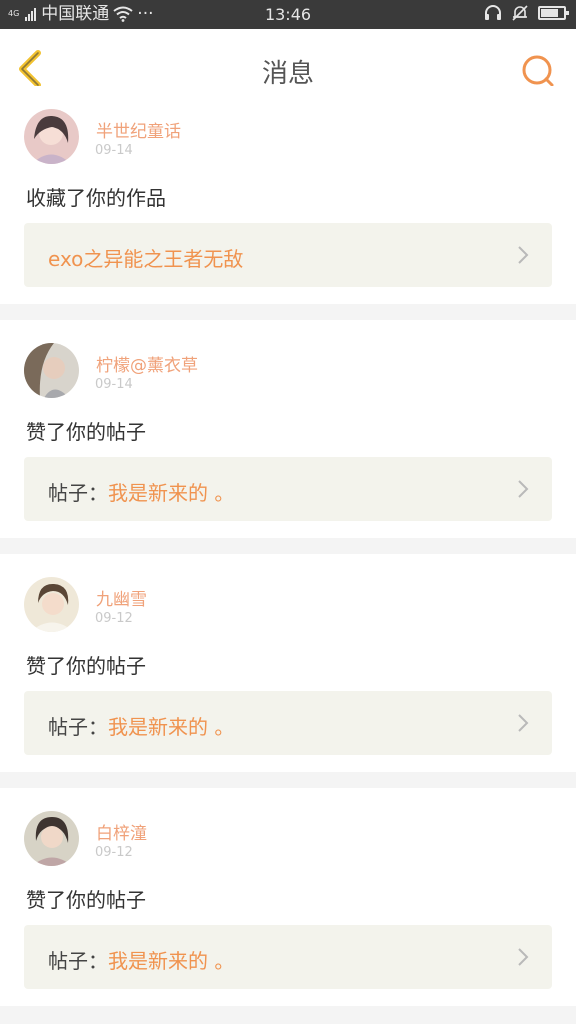 This screenshot has height=1024, width=576. Describe the element at coordinates (493, 12) in the screenshot. I see `headset-icon` at that location.